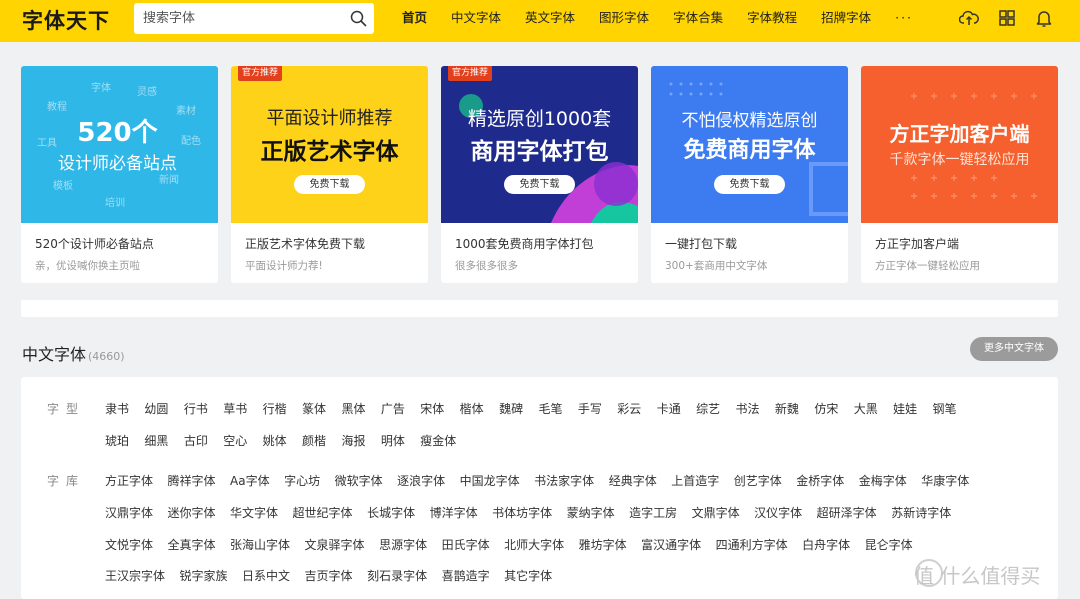  I want to click on card-title: 一键打包下载, so click(701, 243).